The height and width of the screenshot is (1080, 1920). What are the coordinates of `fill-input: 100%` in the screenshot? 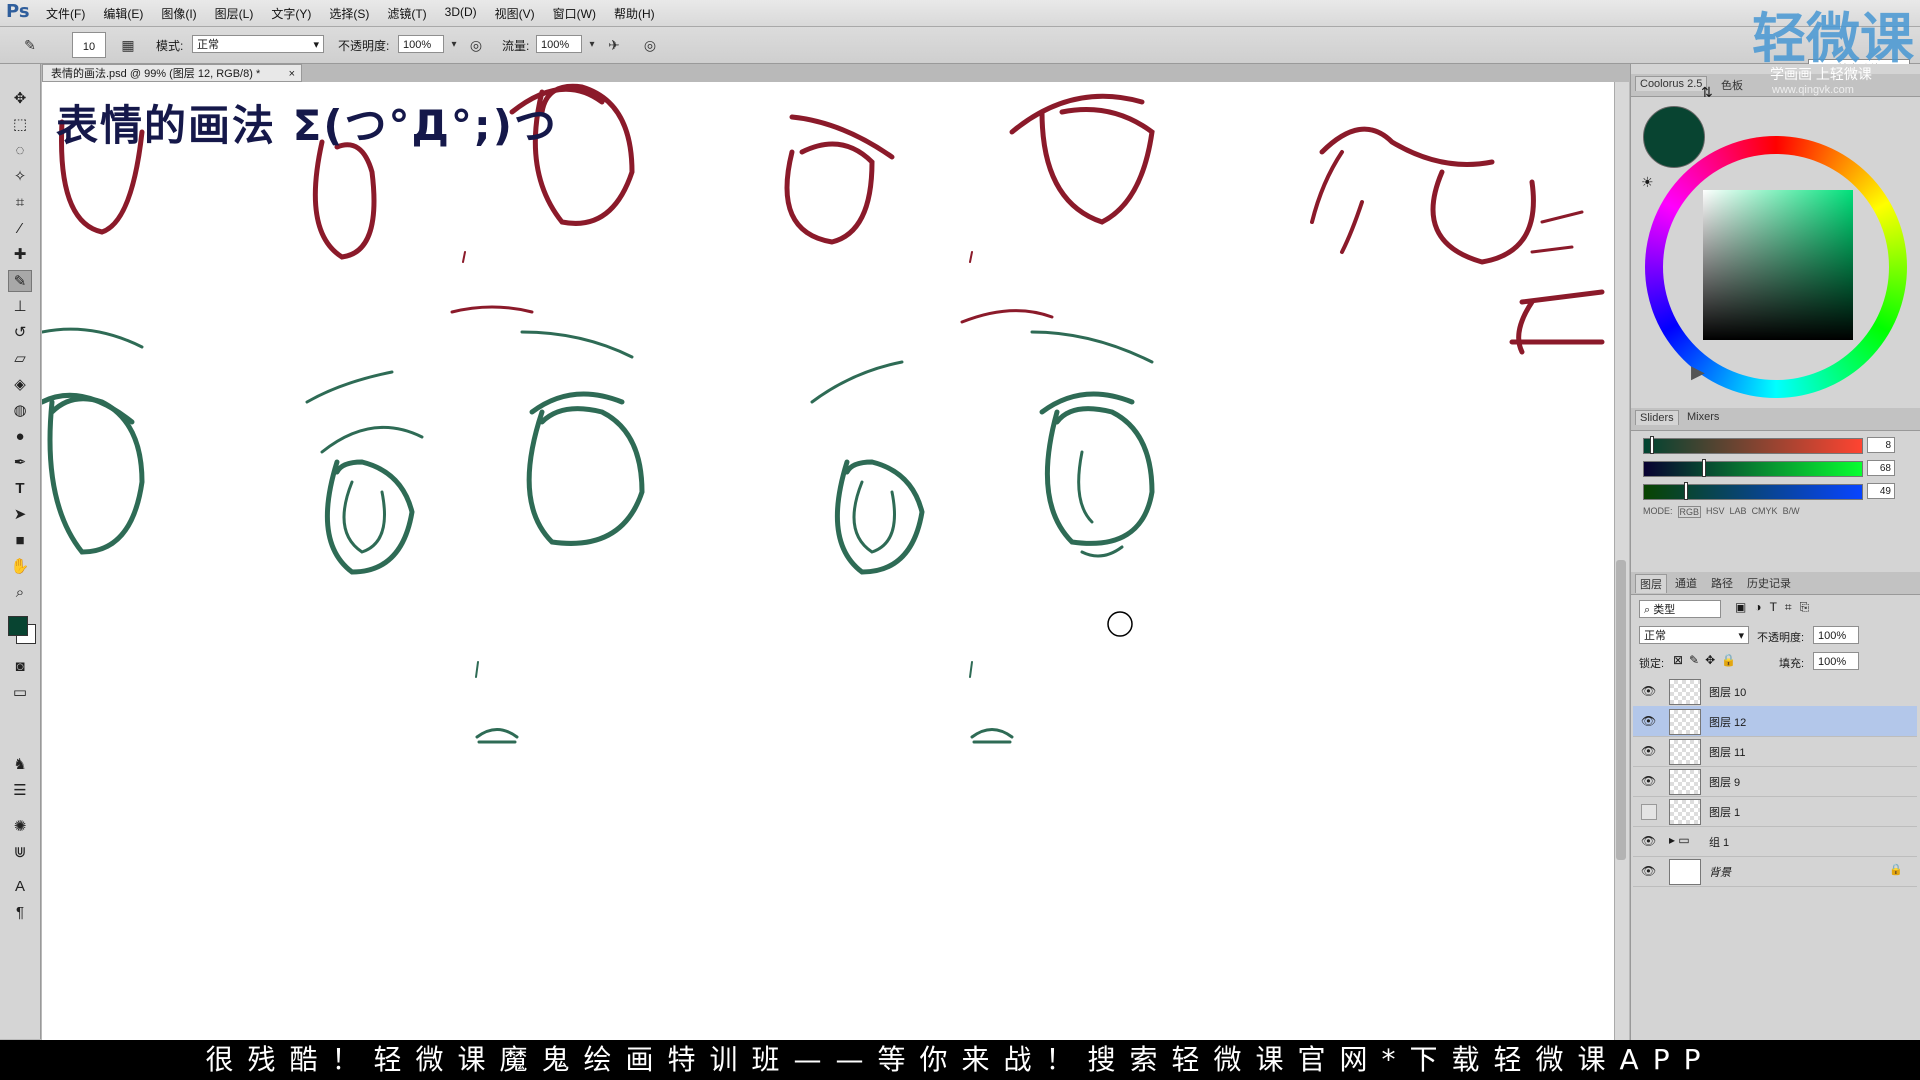 It's located at (1836, 661).